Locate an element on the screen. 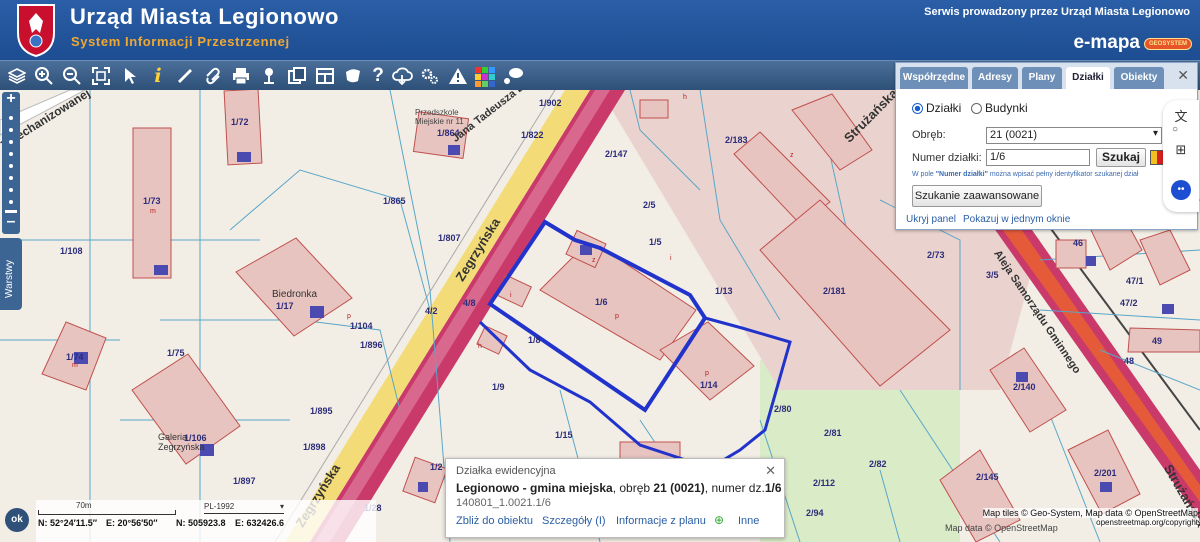 Image resolution: width=1200 pixels, height=542 pixels. parcel-label: 1/9 is located at coordinates (498, 387).